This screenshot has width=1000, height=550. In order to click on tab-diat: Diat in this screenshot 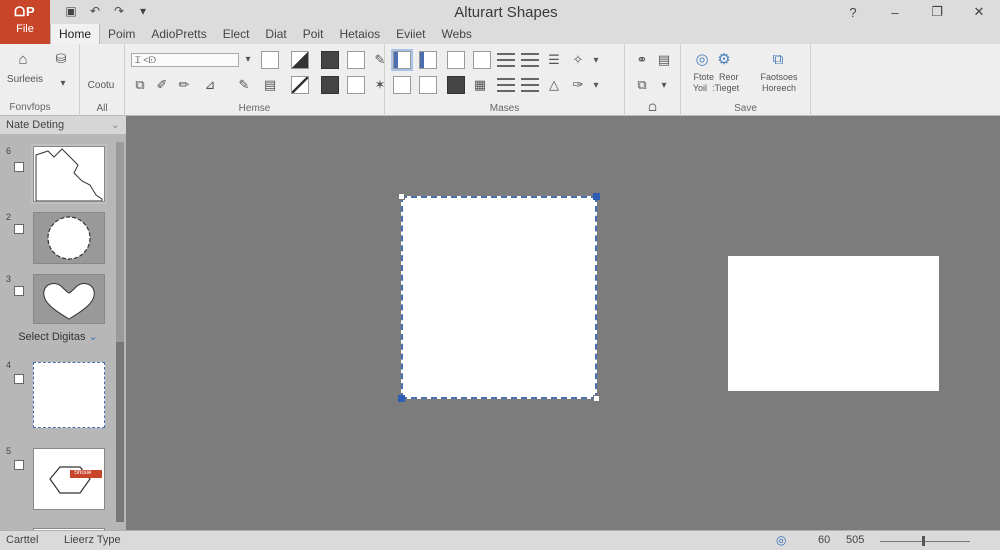, I will do `click(275, 34)`.